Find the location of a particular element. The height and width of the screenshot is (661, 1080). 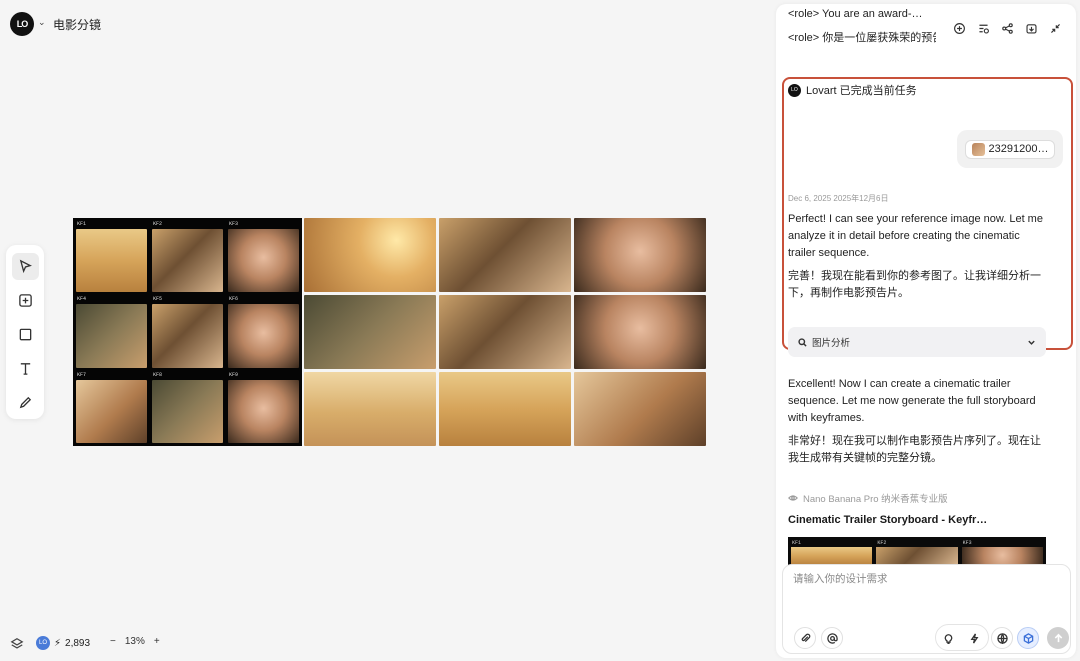

image-analysis-collapsible: 图片分析 is located at coordinates (917, 342).